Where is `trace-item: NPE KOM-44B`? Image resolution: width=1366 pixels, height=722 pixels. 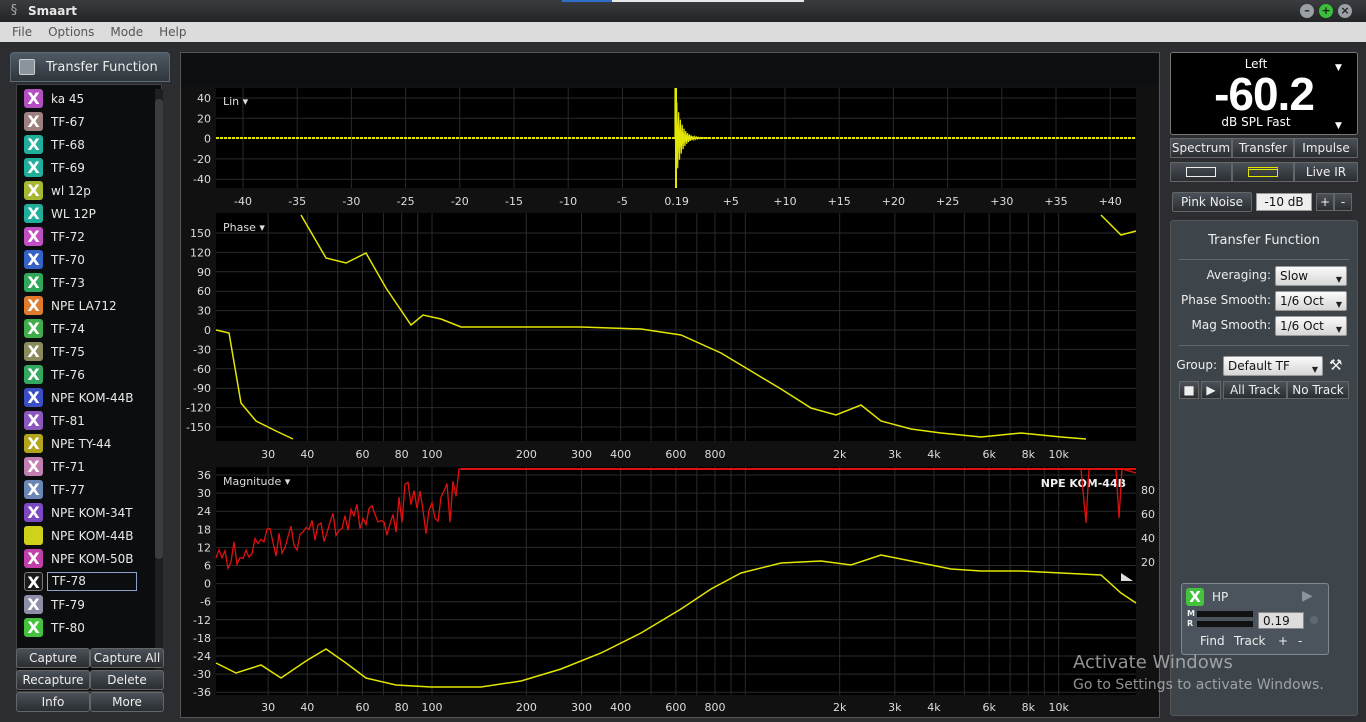
trace-item: NPE KOM-44B is located at coordinates (90, 535).